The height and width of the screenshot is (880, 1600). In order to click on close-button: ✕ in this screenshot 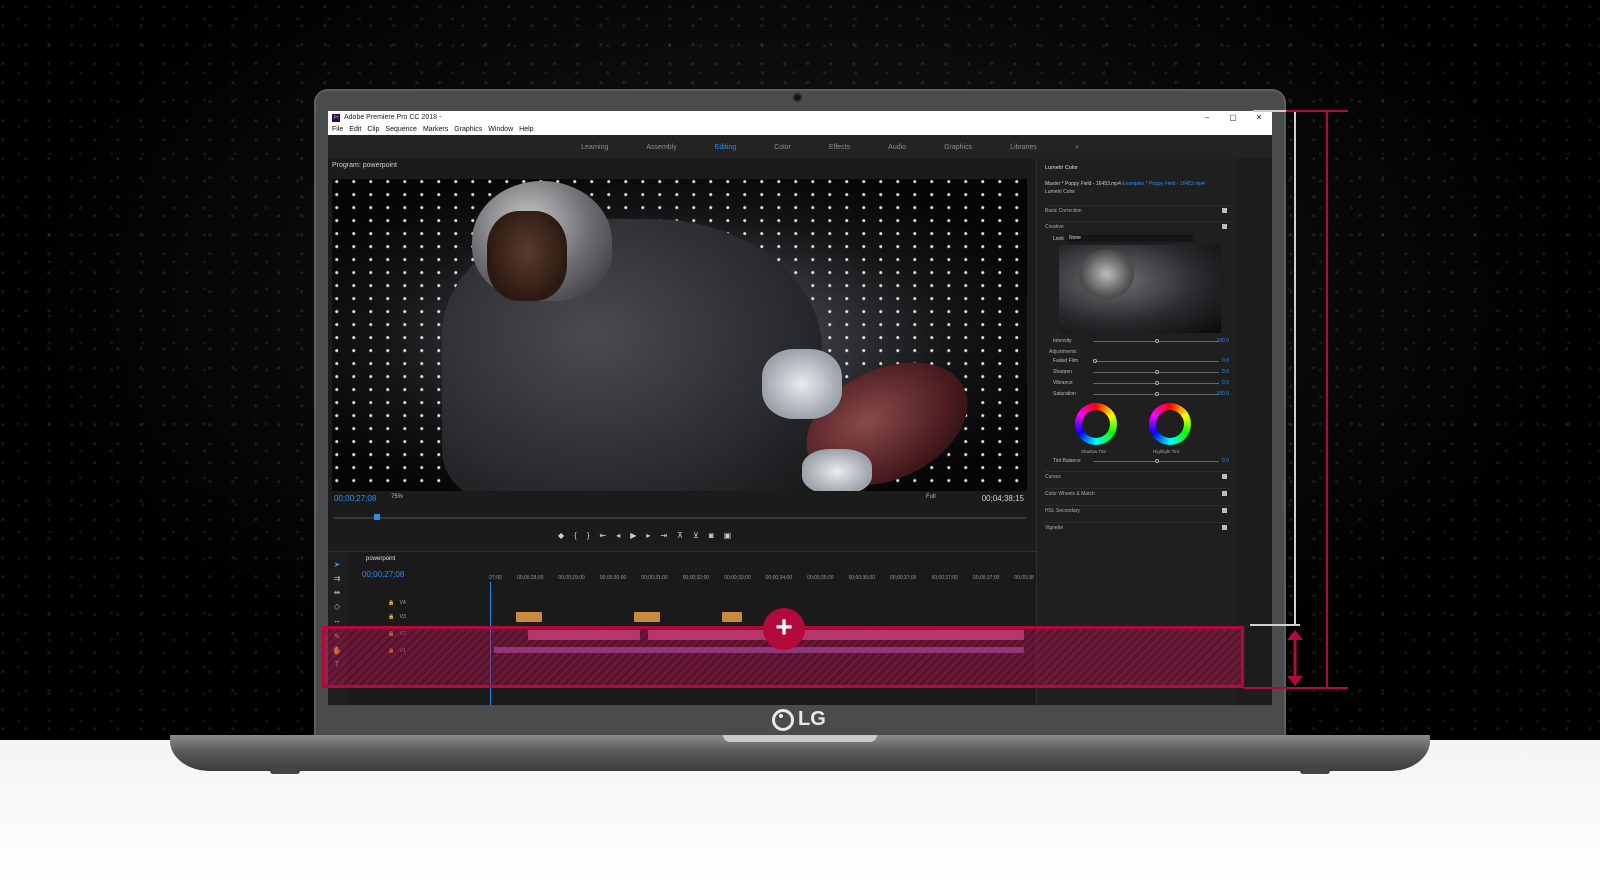, I will do `click(1259, 117)`.